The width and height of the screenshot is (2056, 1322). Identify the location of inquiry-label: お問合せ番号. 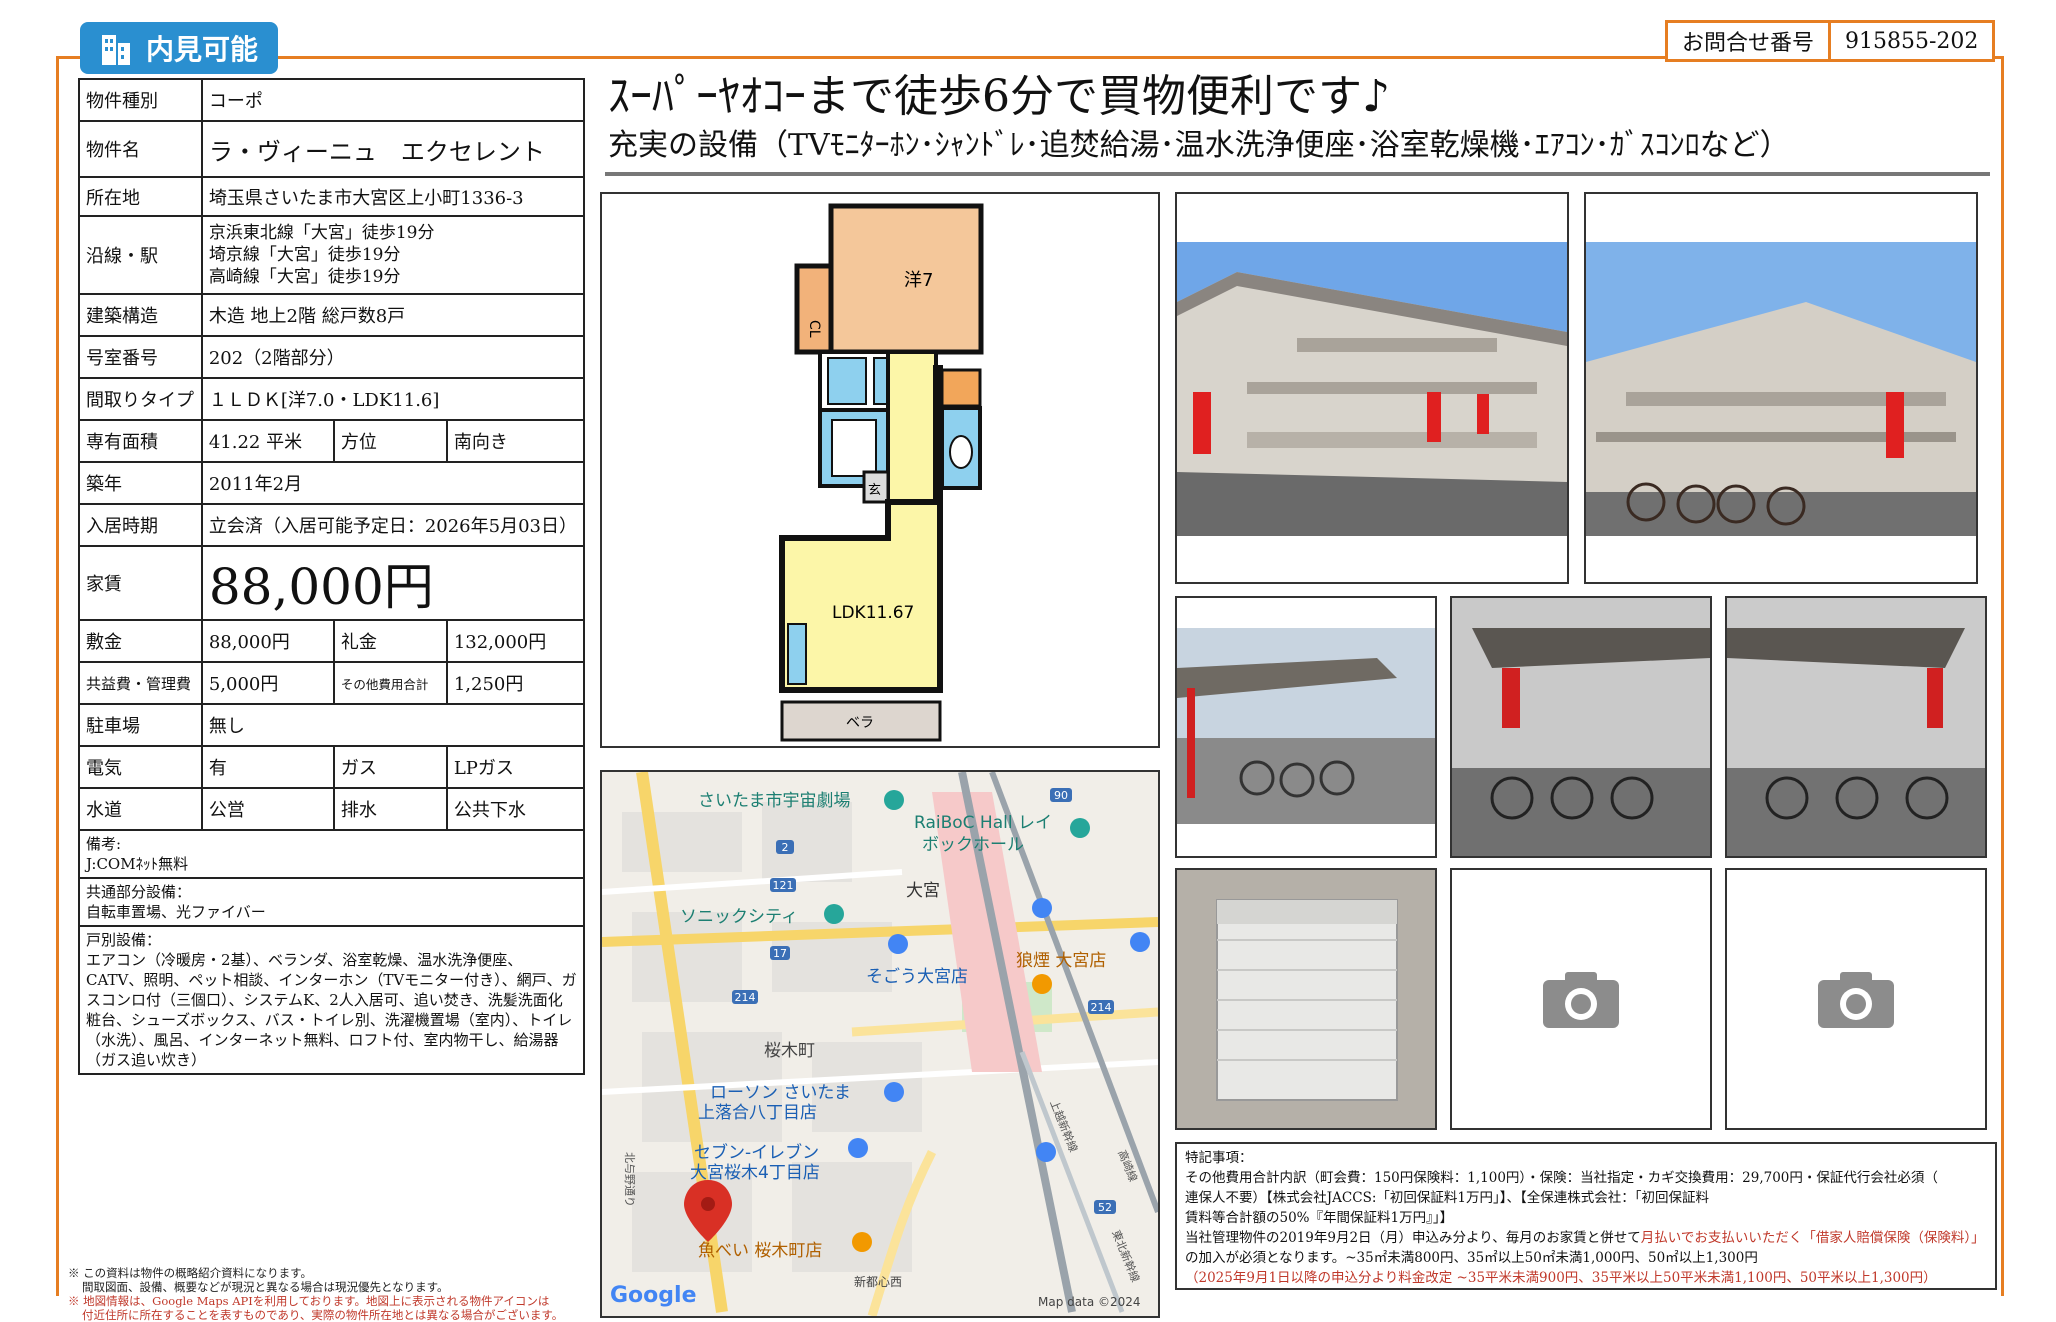
(1750, 41).